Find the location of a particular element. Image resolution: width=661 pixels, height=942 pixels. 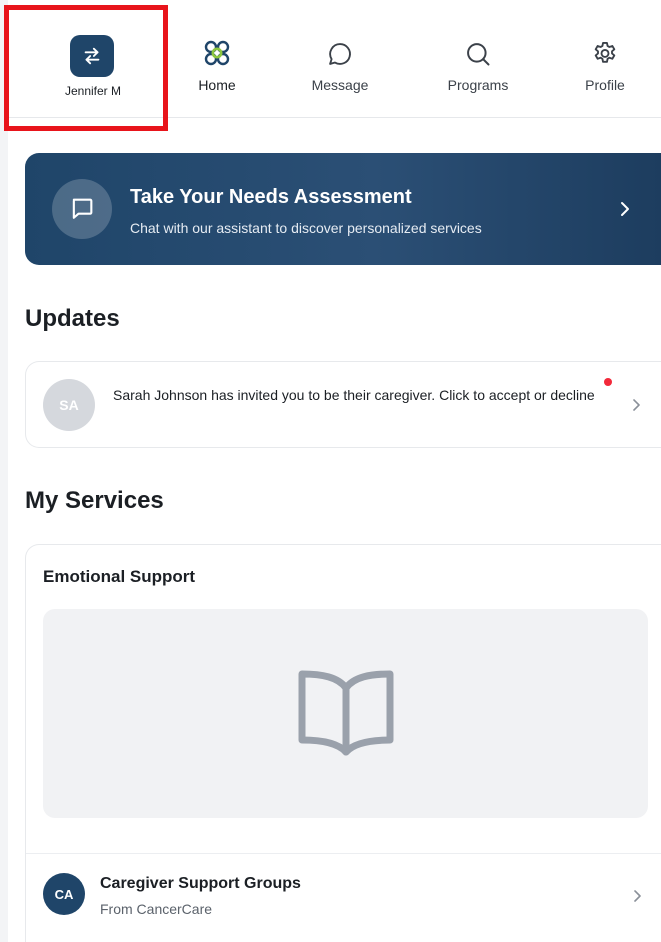

nav-item-home: Home is located at coordinates (217, 59).